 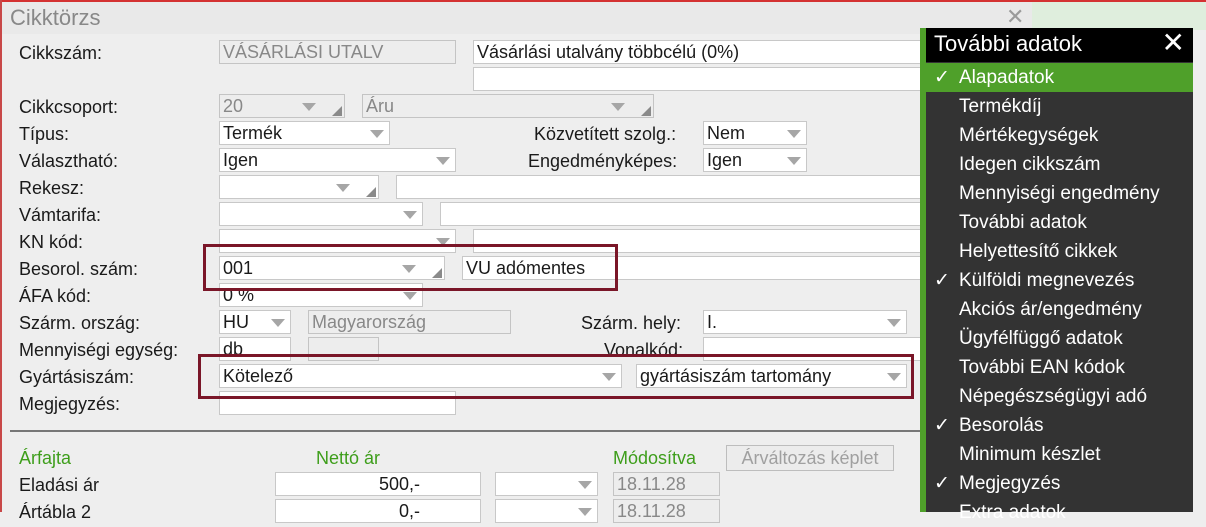 I want to click on panel-item: További adatok, so click(x=1059, y=222).